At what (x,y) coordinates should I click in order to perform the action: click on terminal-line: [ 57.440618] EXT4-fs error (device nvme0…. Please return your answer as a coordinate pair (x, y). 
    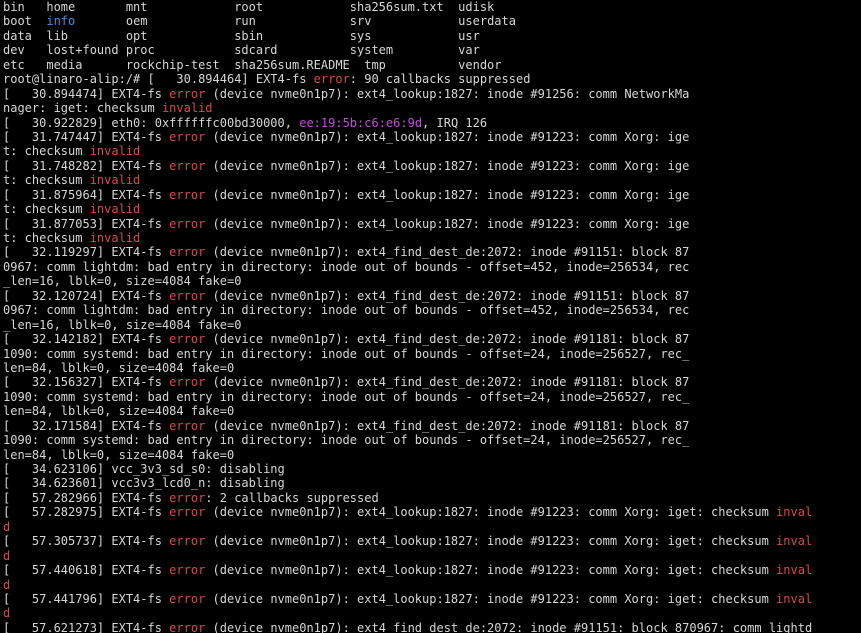
    Looking at the image, I should click on (432, 570).